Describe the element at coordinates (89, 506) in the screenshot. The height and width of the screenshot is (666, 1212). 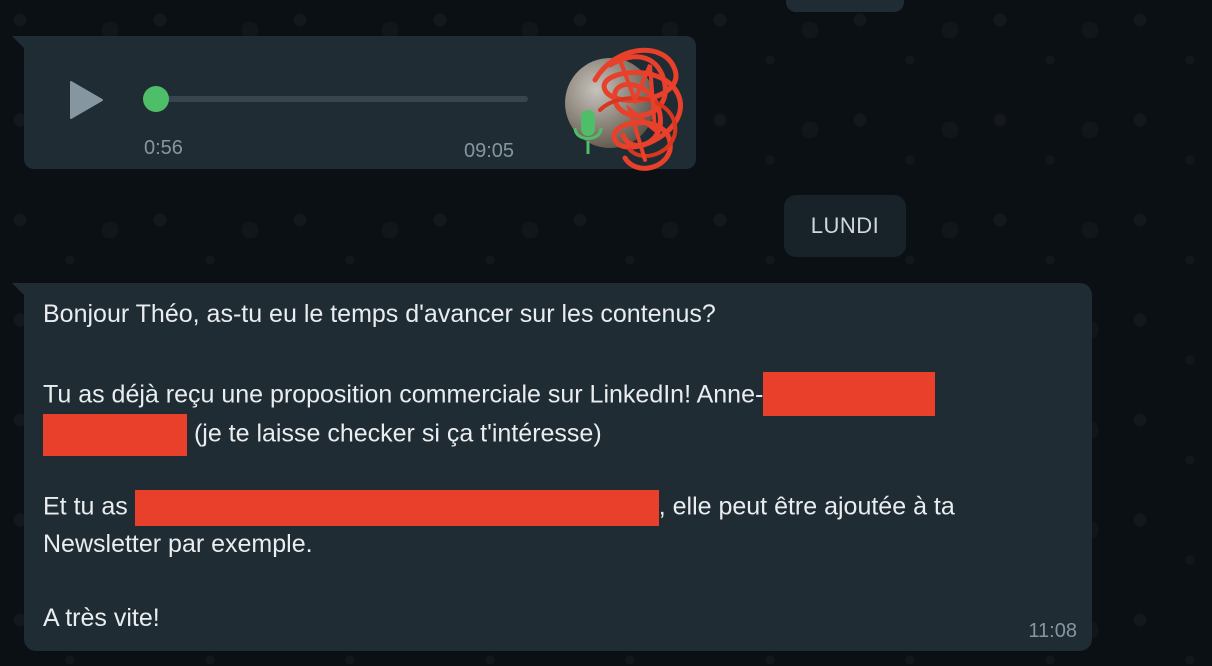
I see `message-text: Et tu as` at that location.